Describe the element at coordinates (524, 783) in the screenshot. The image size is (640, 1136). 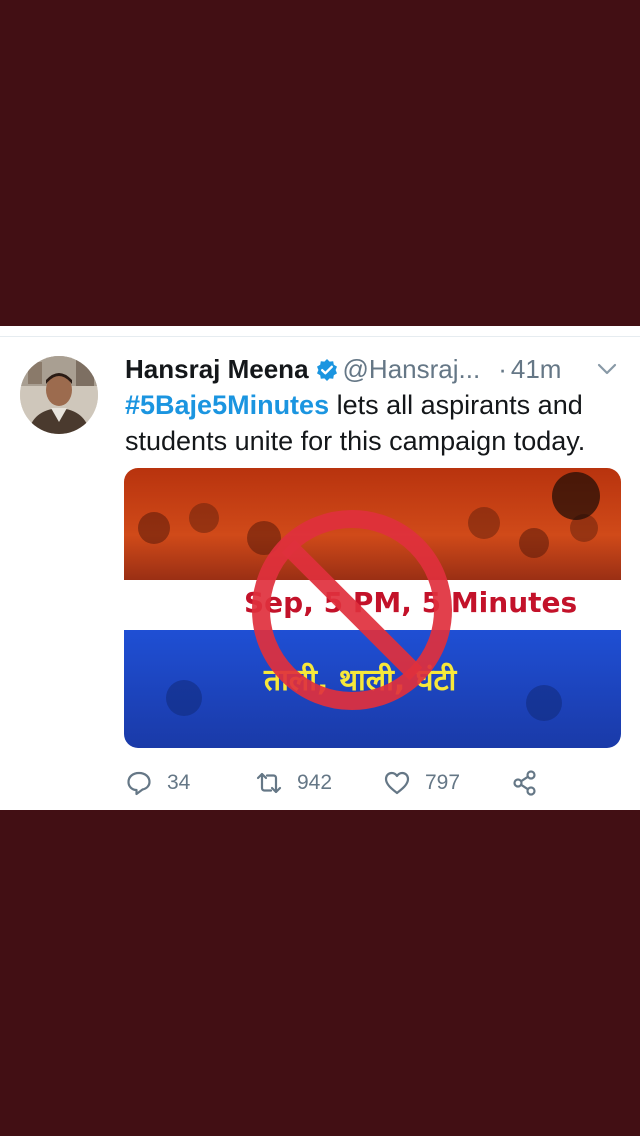
I see `share-icon` at that location.